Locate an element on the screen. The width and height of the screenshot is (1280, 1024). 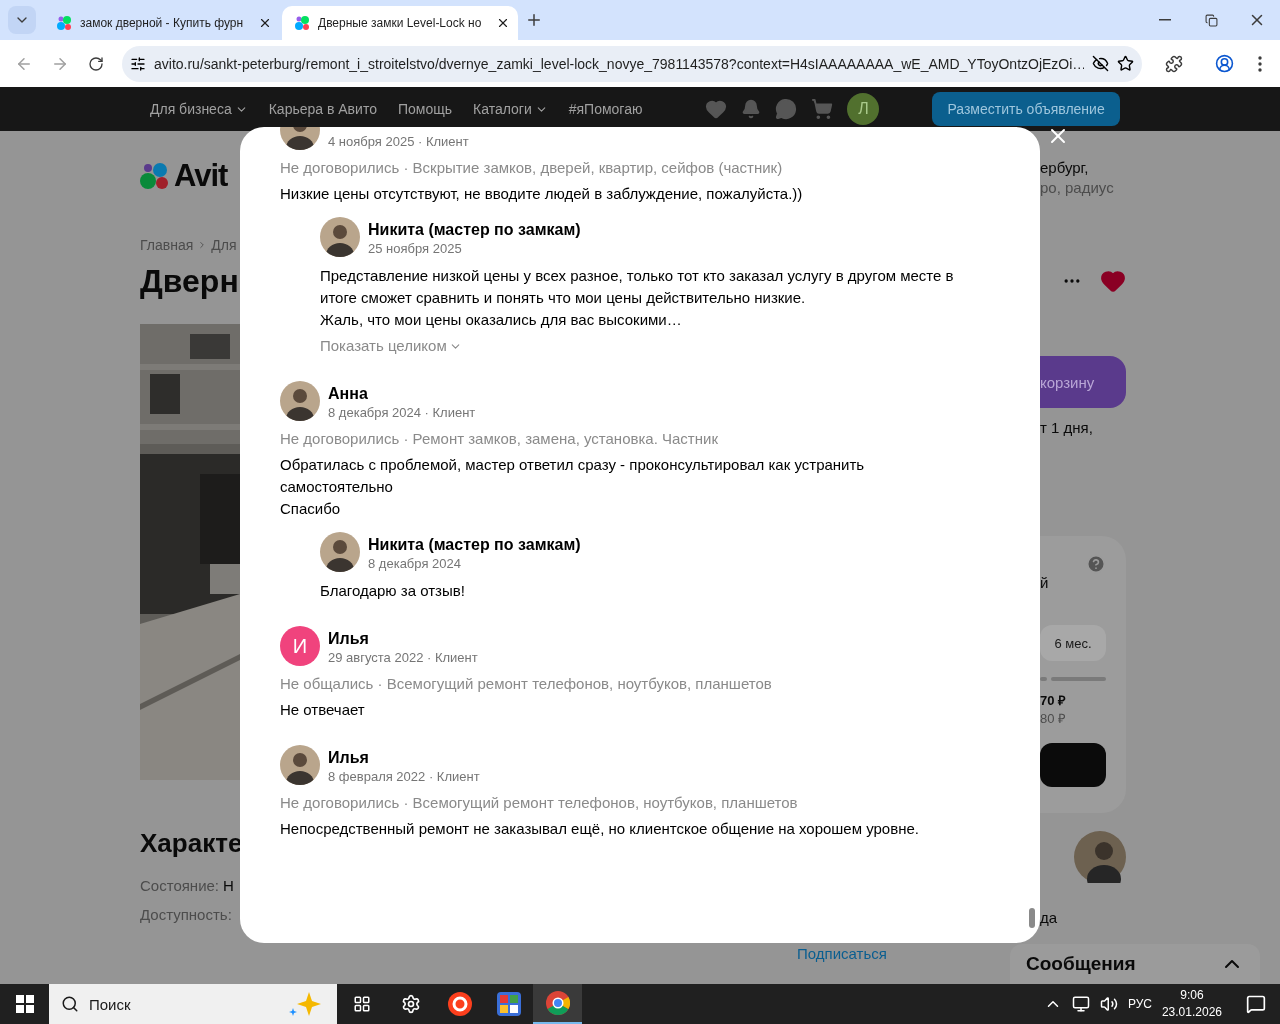
deal-status: Не договорились · Ремонт замков, замена, установка. Частник is located at coordinates (499, 439).